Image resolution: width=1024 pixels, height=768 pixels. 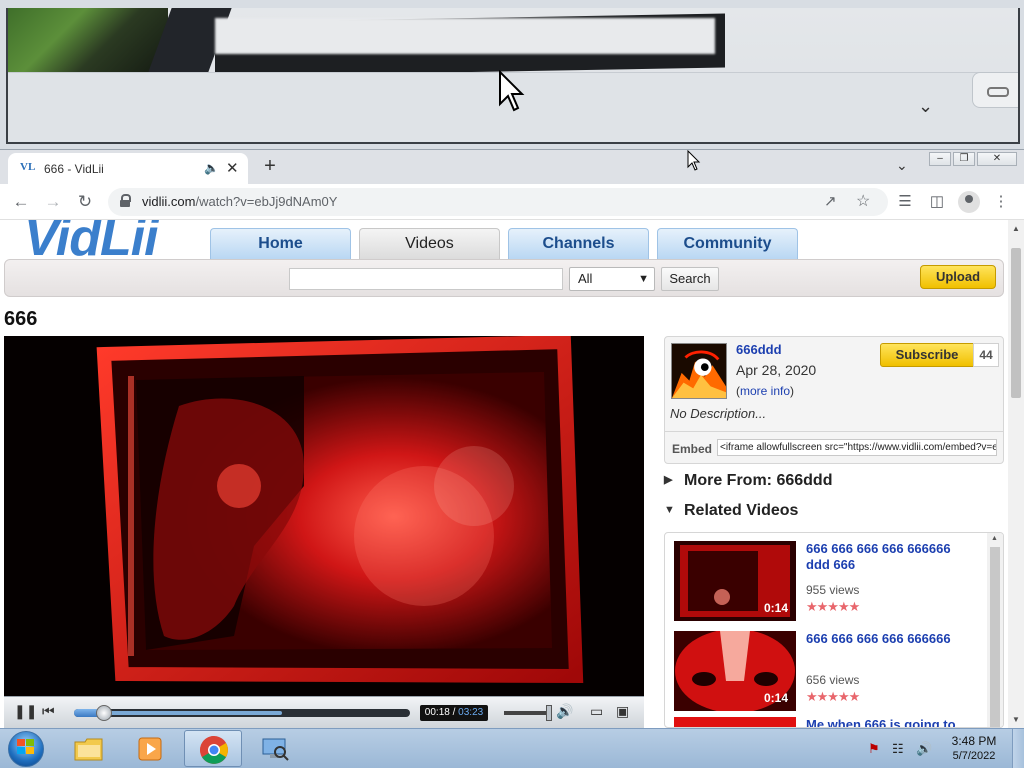 What do you see at coordinates (902, 165) in the screenshot?
I see `tab-search-chevron-icon: ⌄` at bounding box center [902, 165].